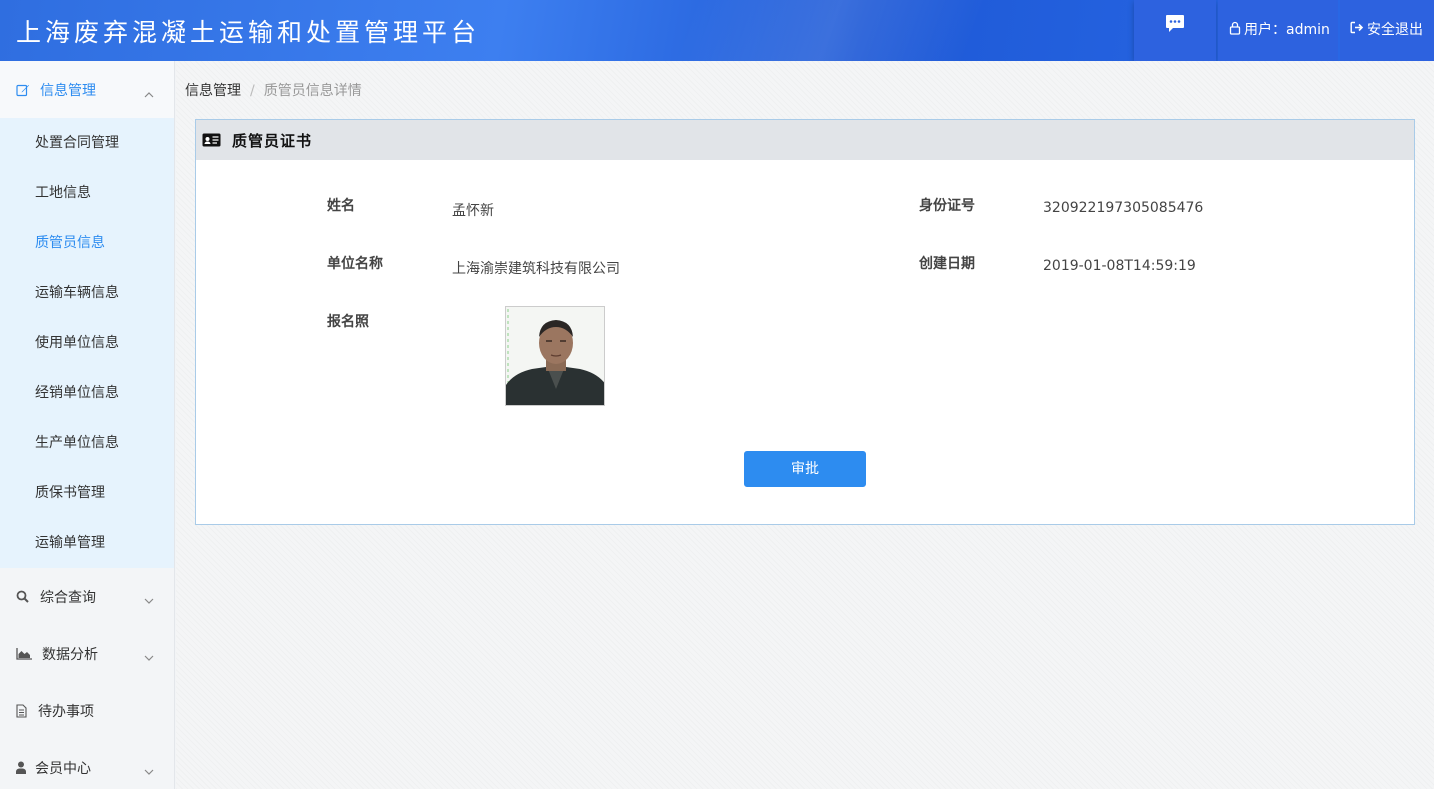 The width and height of the screenshot is (1434, 789). What do you see at coordinates (947, 206) in the screenshot?
I see `id-number-label: 身份证号` at bounding box center [947, 206].